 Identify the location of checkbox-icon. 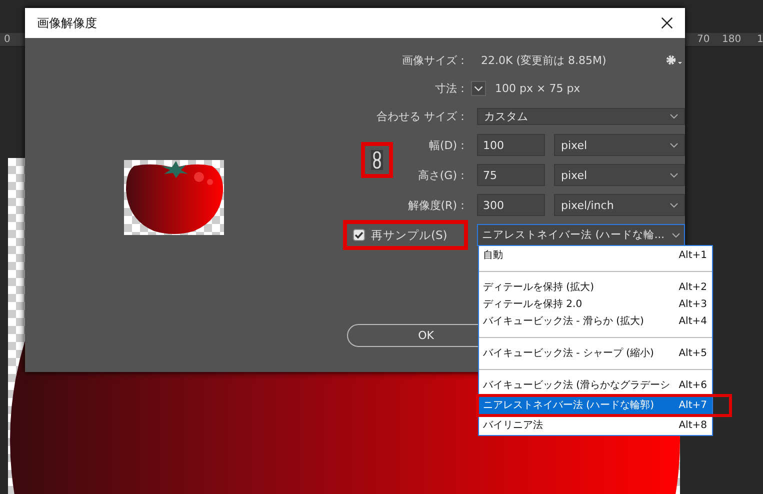
(359, 235).